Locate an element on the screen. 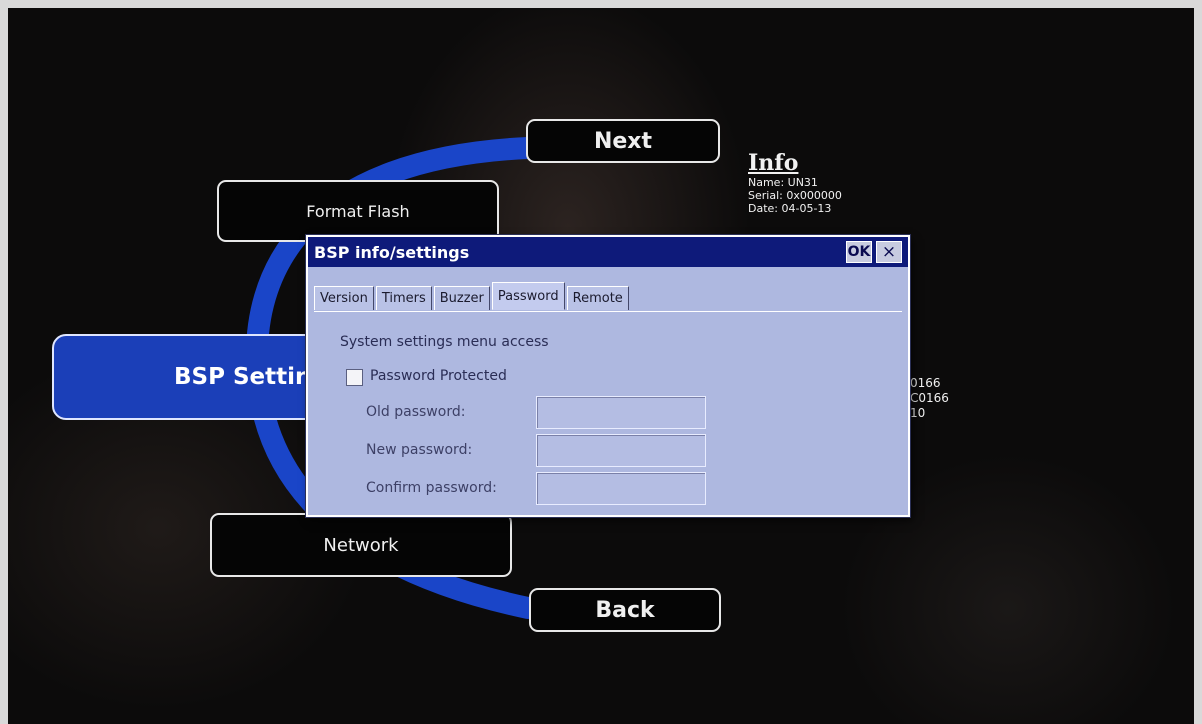 The width and height of the screenshot is (1202, 724). password-protected-label: Password Protected is located at coordinates (438, 376).